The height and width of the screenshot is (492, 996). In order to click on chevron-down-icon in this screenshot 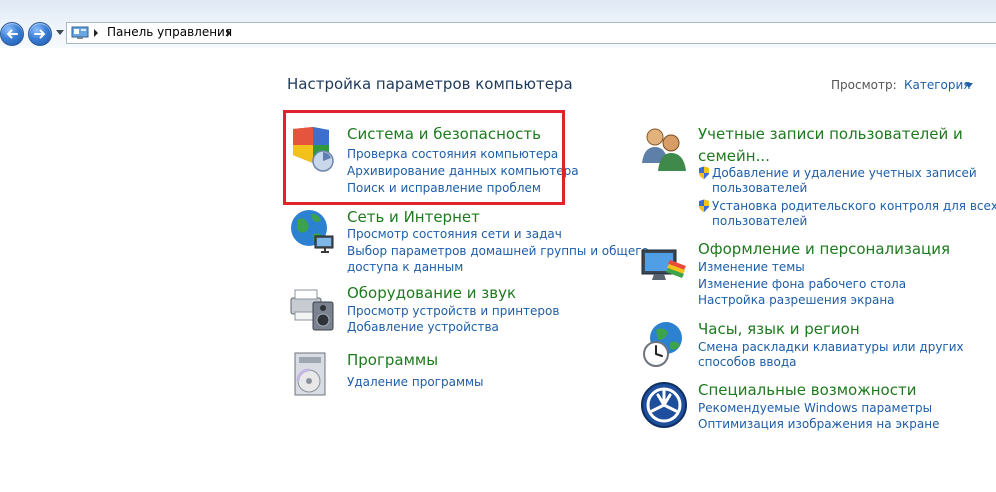, I will do `click(969, 85)`.